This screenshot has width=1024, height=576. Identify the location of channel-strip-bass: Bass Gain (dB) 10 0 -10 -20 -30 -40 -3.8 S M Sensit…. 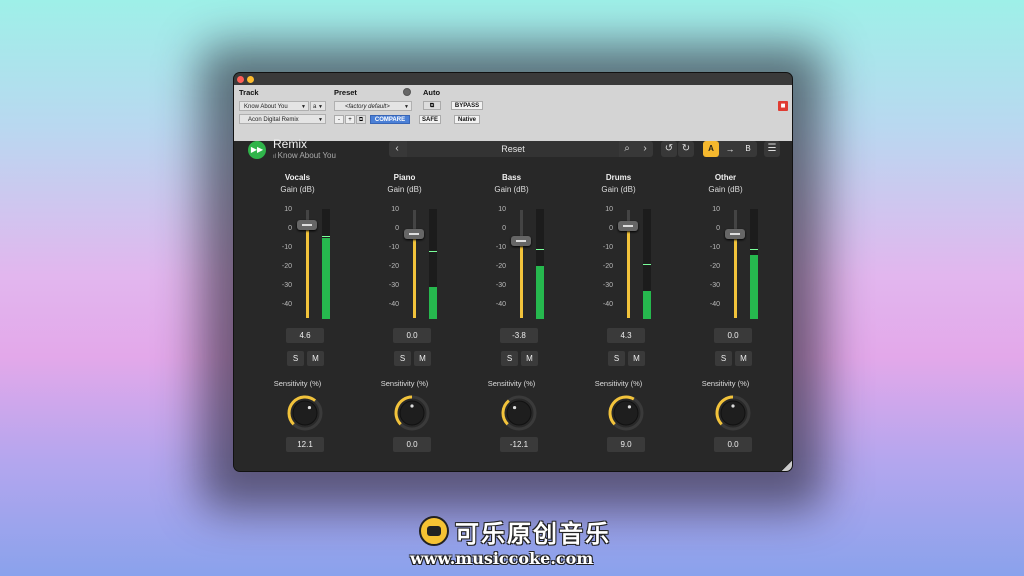
(511, 318).